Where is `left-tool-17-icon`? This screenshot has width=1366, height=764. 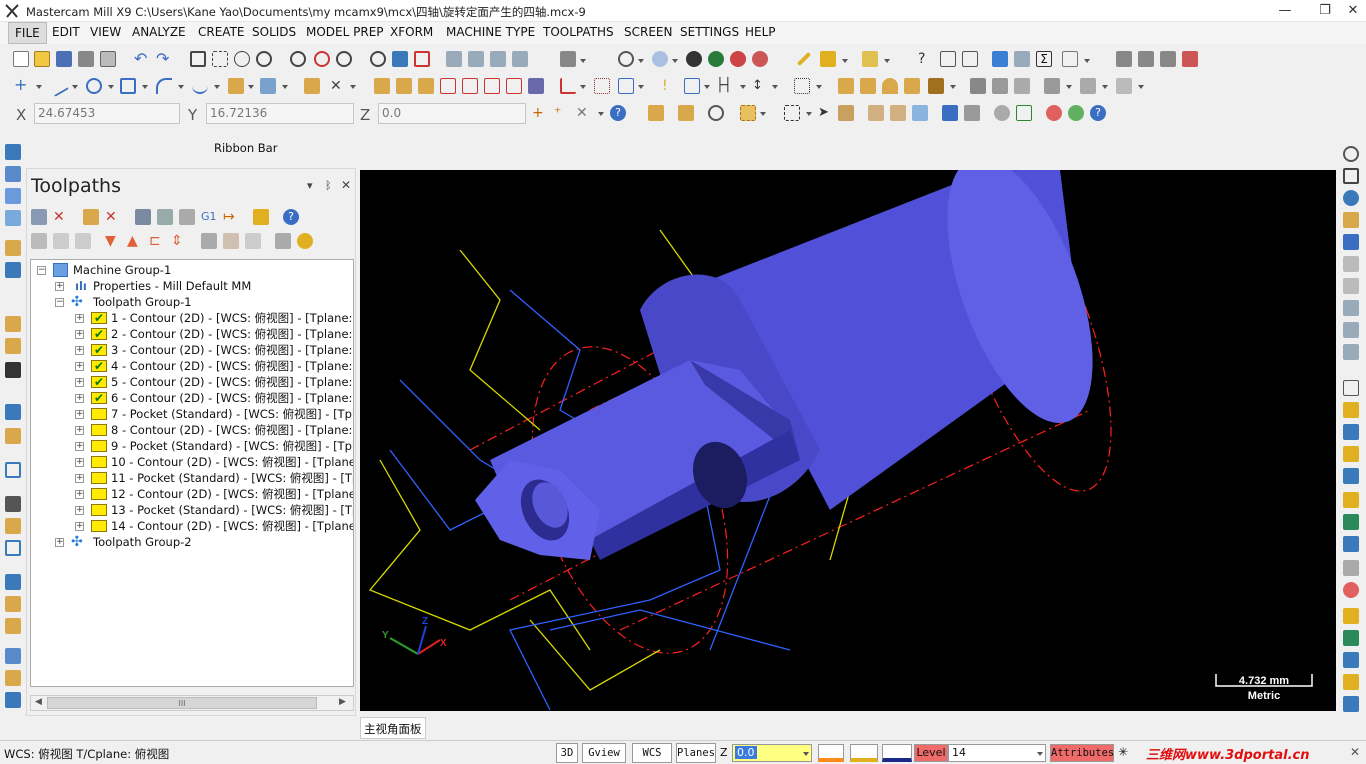 left-tool-17-icon is located at coordinates (13, 604).